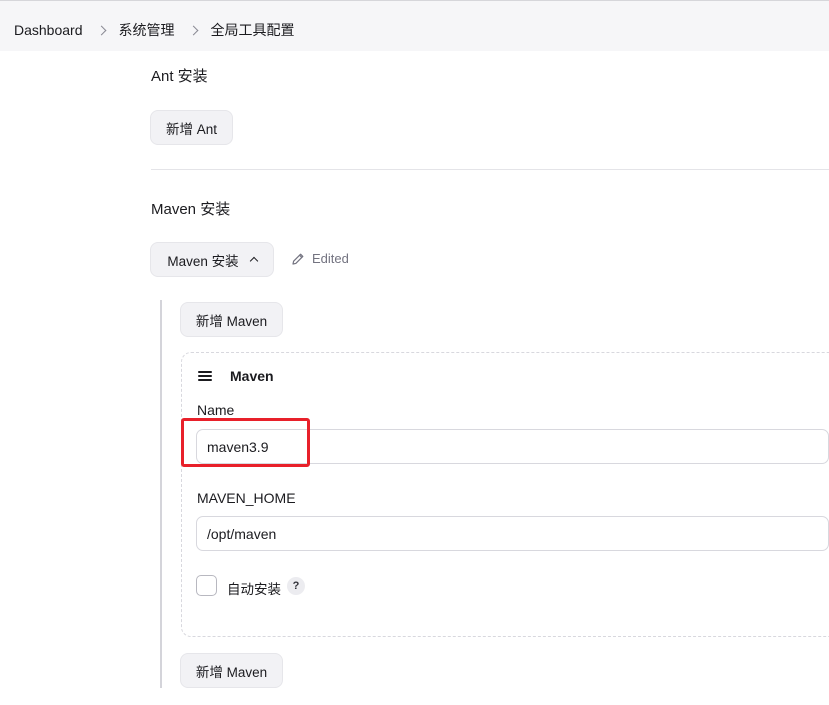 Image resolution: width=829 pixels, height=705 pixels. What do you see at coordinates (231, 670) in the screenshot?
I see `add-maven-button-bottom: 新增 Maven` at bounding box center [231, 670].